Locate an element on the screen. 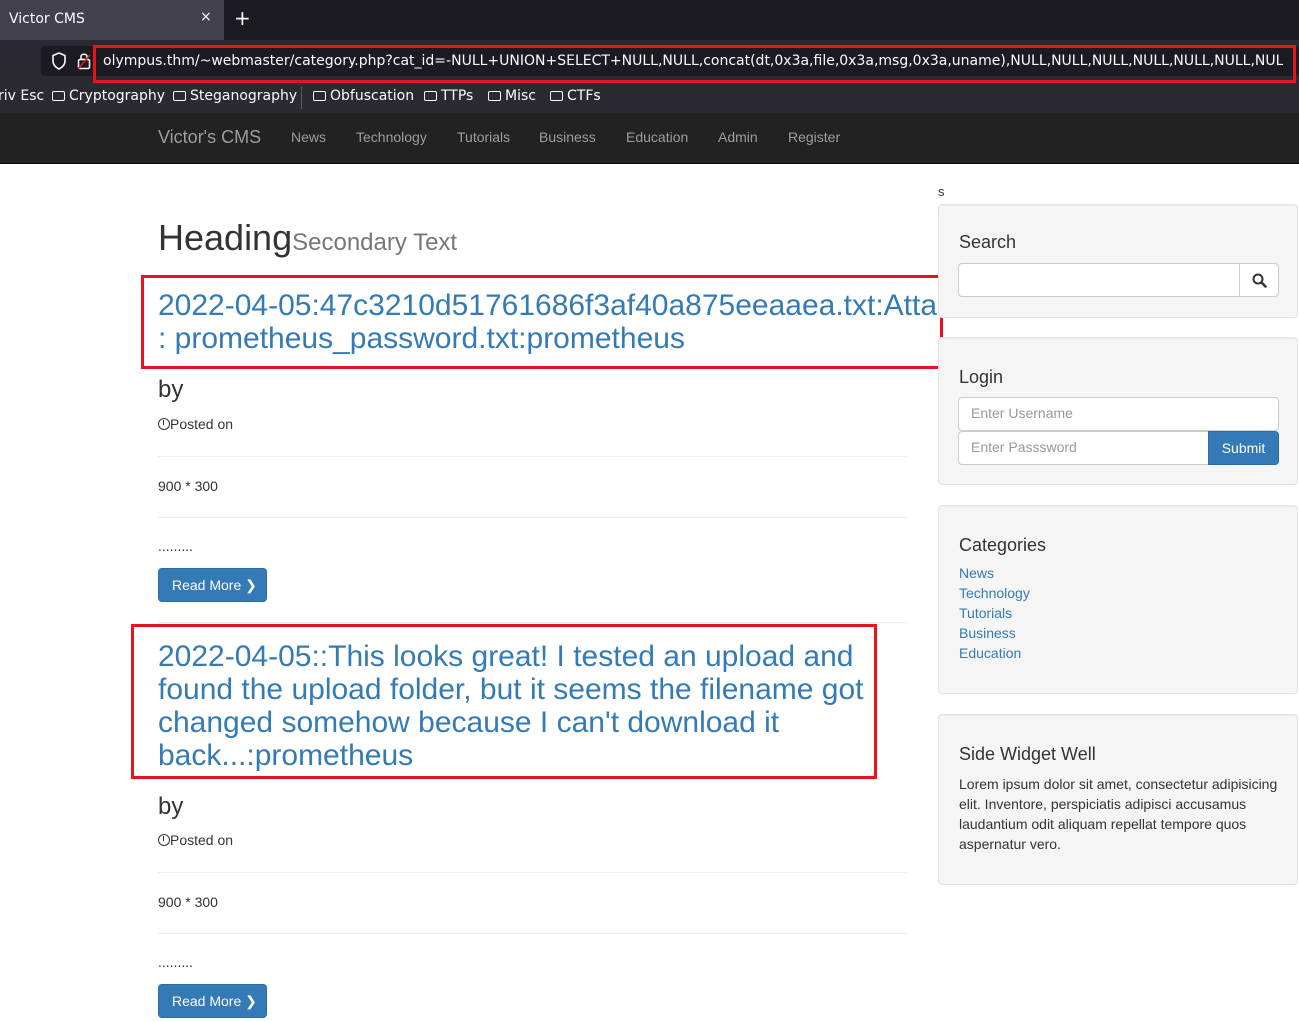 This screenshot has height=1022, width=1299. category-news: News is located at coordinates (976, 573).